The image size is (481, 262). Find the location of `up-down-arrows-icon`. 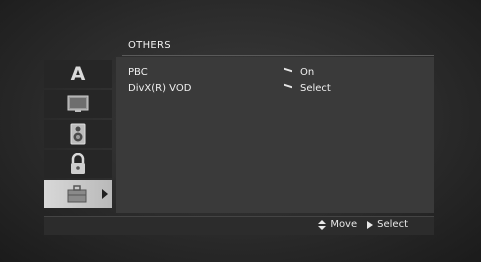

up-down-arrows-icon is located at coordinates (322, 224).